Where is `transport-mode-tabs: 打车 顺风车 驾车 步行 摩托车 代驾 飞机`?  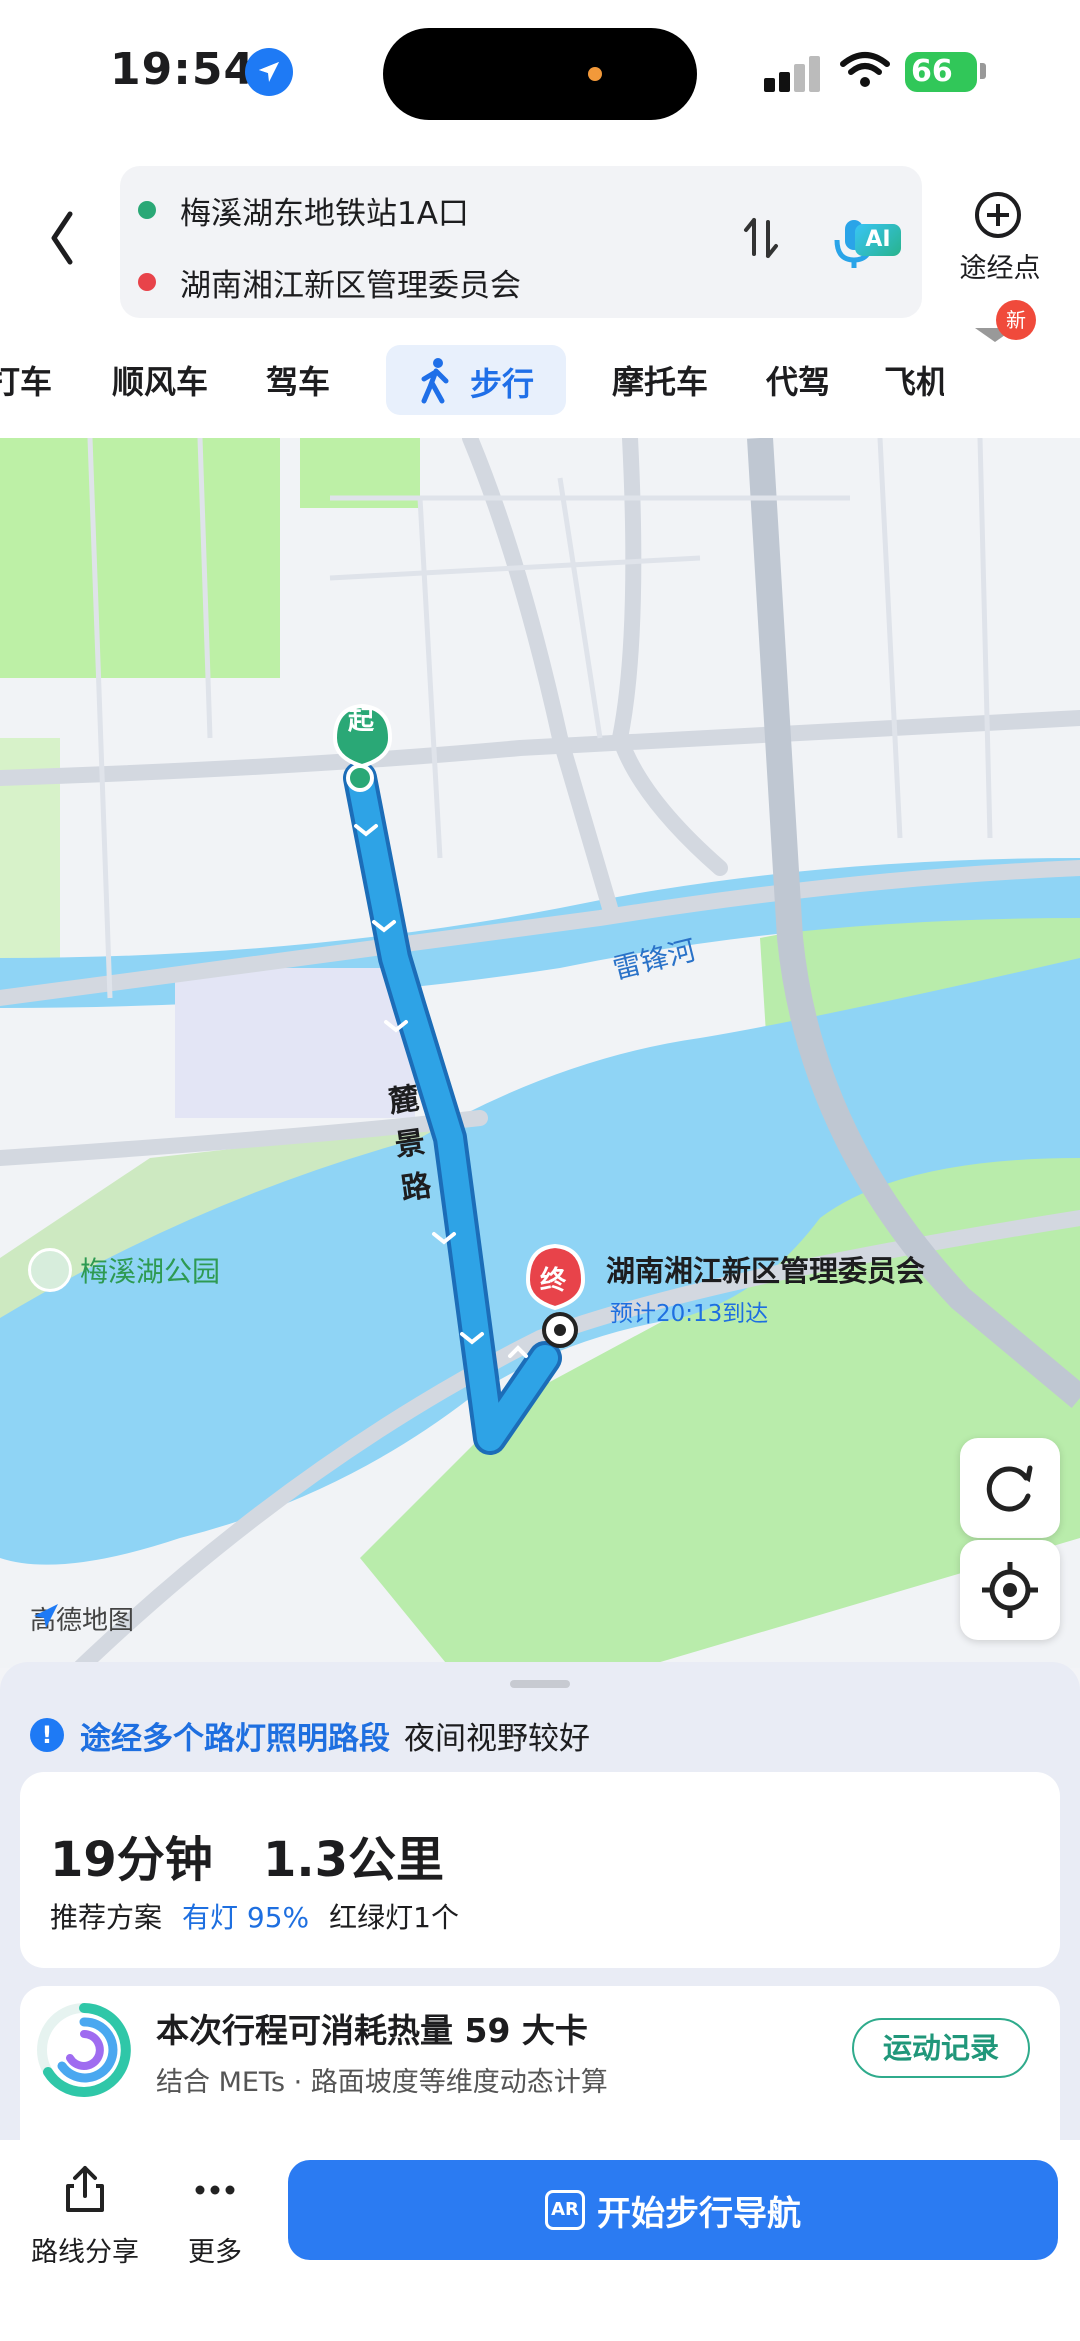
transport-mode-tabs: 打车 顺风车 驾车 步行 摩托车 代驾 飞机 is located at coordinates (540, 385).